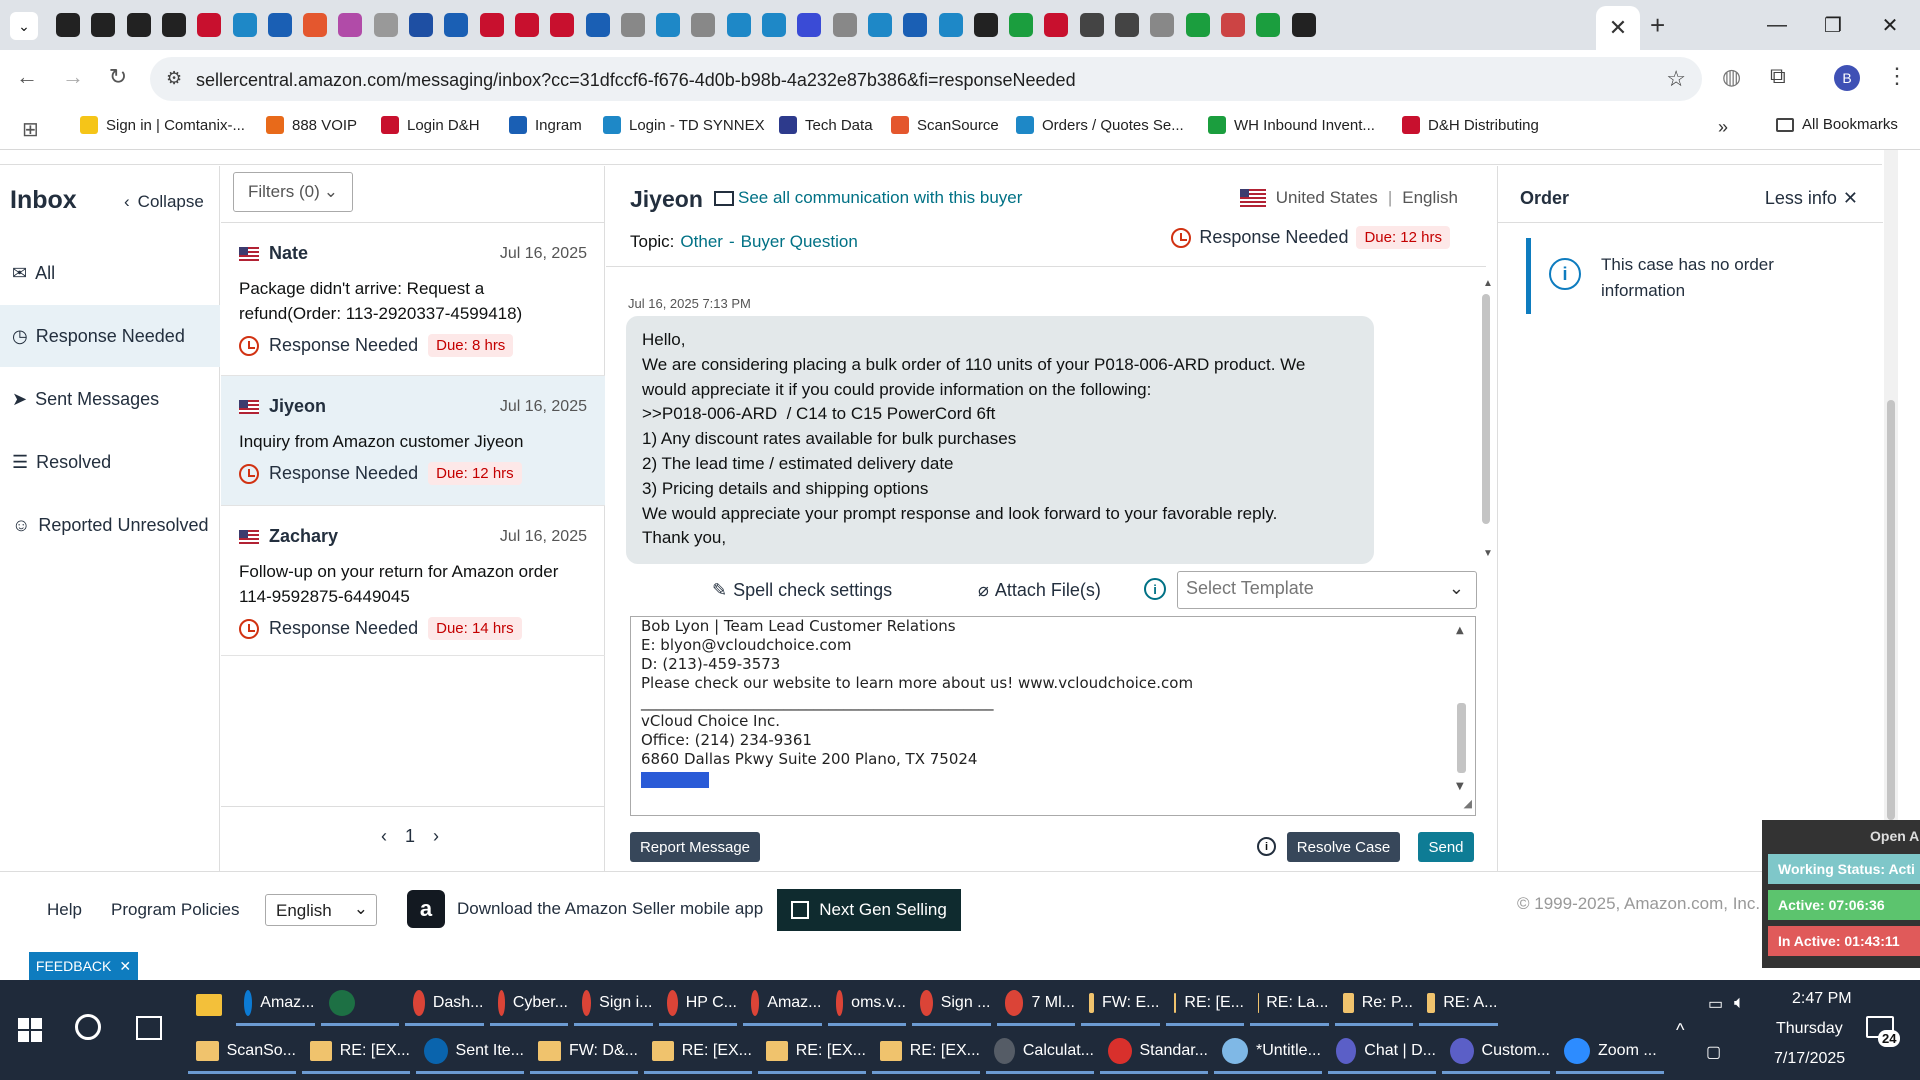 The width and height of the screenshot is (1920, 1080). What do you see at coordinates (410, 836) in the screenshot?
I see `current-page: 1` at bounding box center [410, 836].